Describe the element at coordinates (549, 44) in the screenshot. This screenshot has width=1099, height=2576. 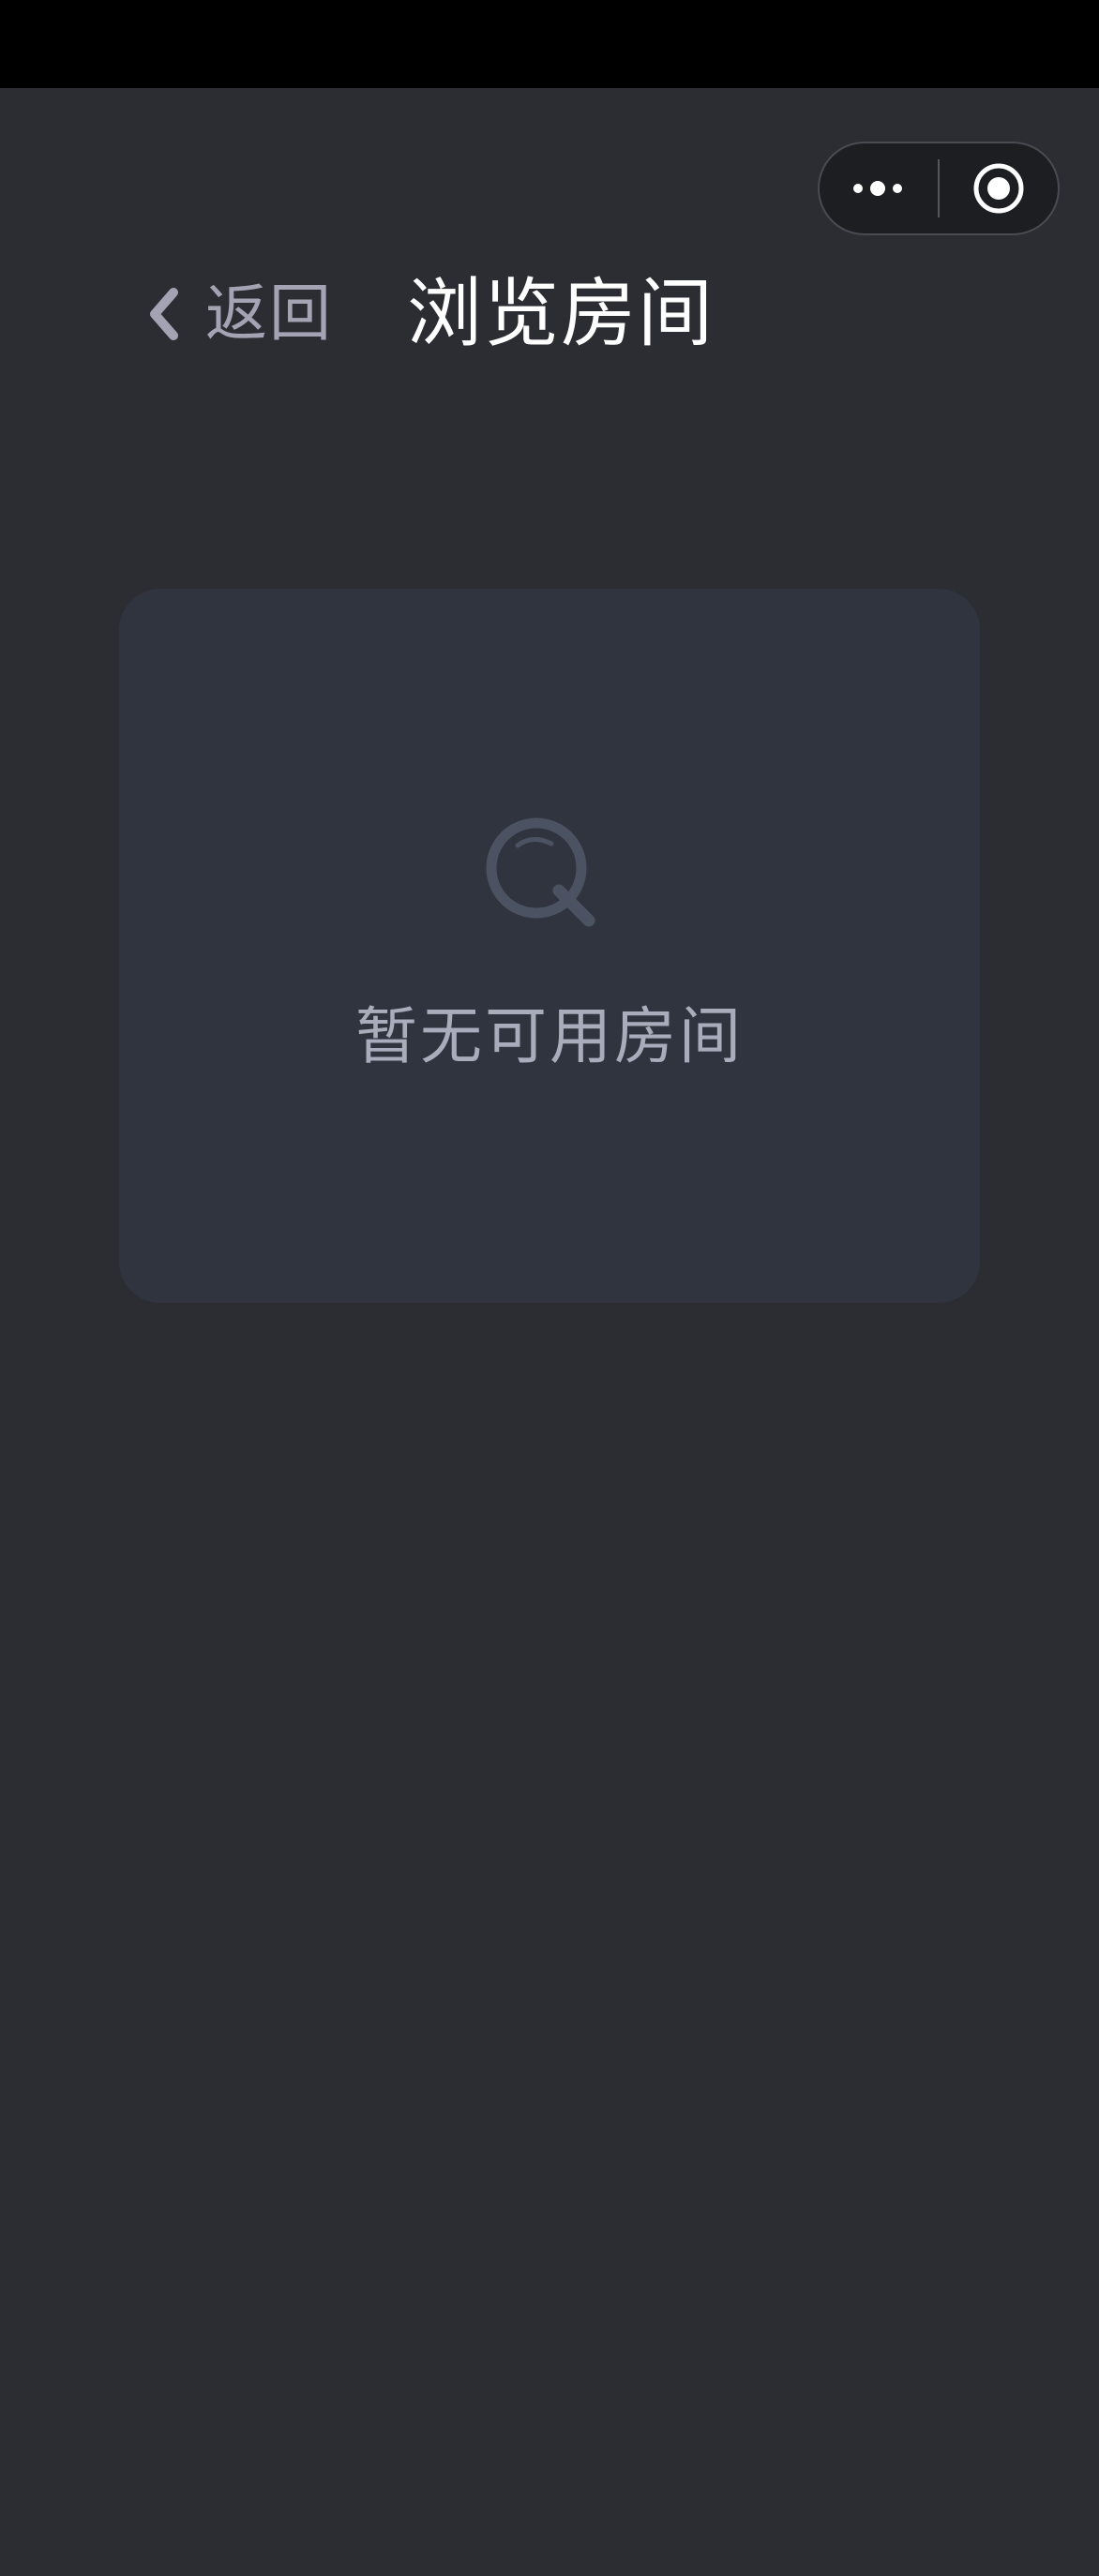
I see `status-bar` at that location.